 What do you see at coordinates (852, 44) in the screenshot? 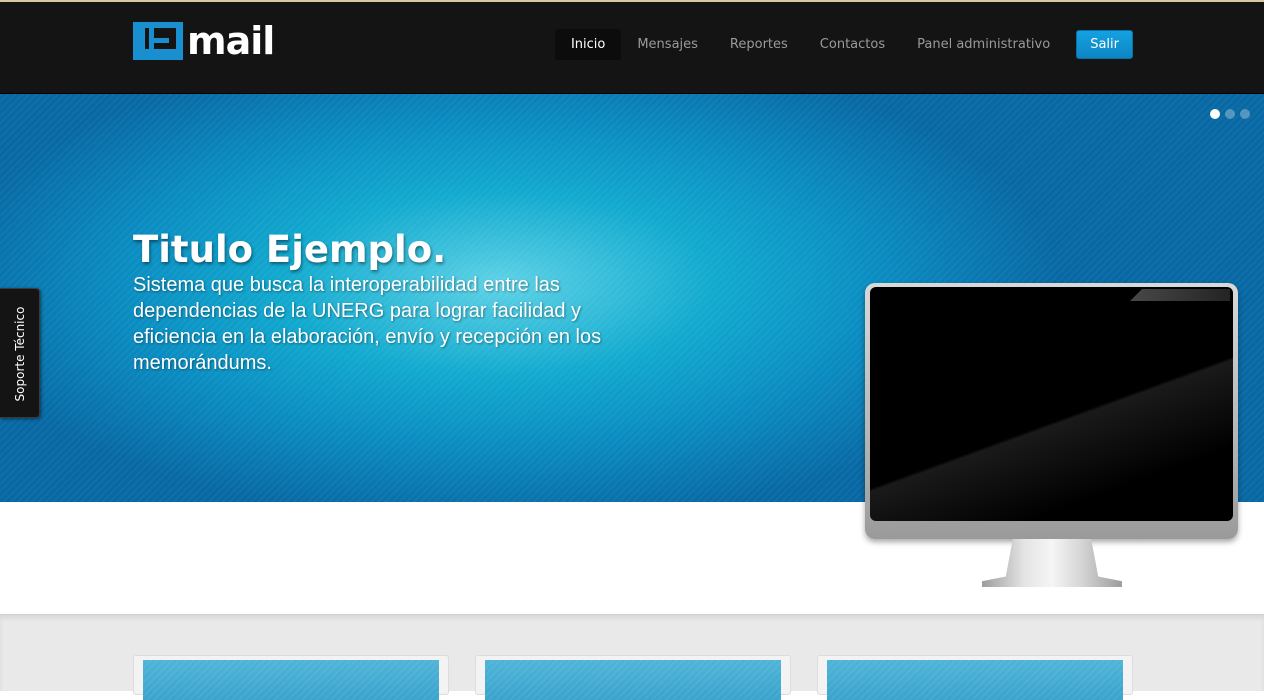
I see `nav-item-contactos: Contactos` at bounding box center [852, 44].